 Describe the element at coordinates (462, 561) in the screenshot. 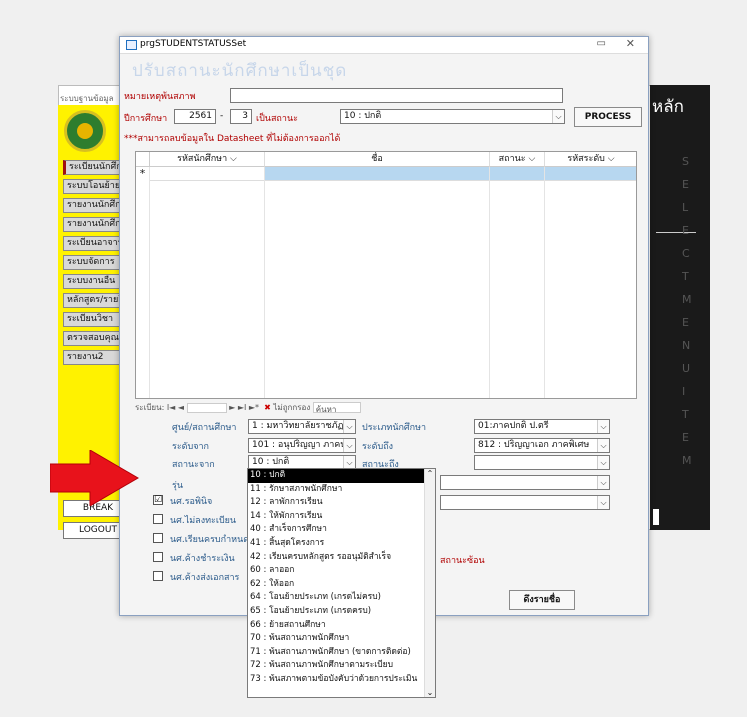

I see `status-overlap-note: สถานะซ้อน` at that location.